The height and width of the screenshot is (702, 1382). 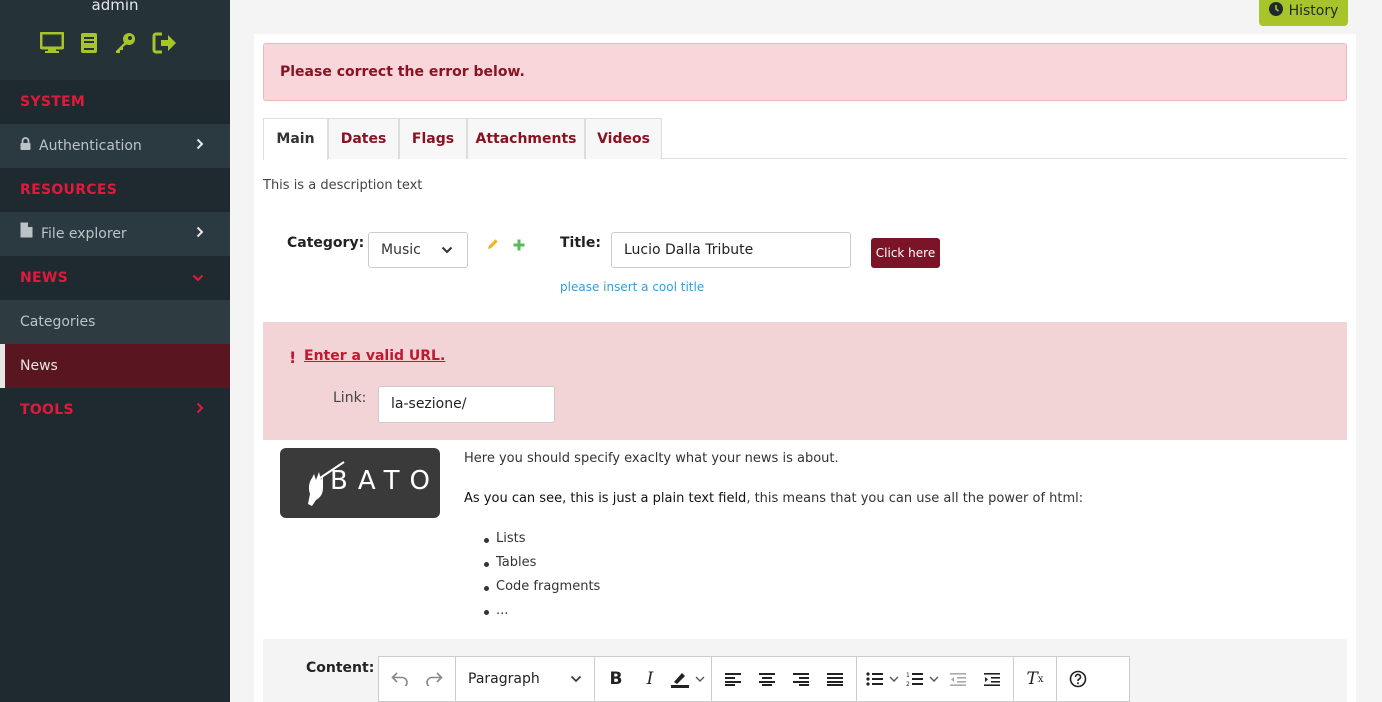 What do you see at coordinates (1313, 11) in the screenshot?
I see `history-label: History` at bounding box center [1313, 11].